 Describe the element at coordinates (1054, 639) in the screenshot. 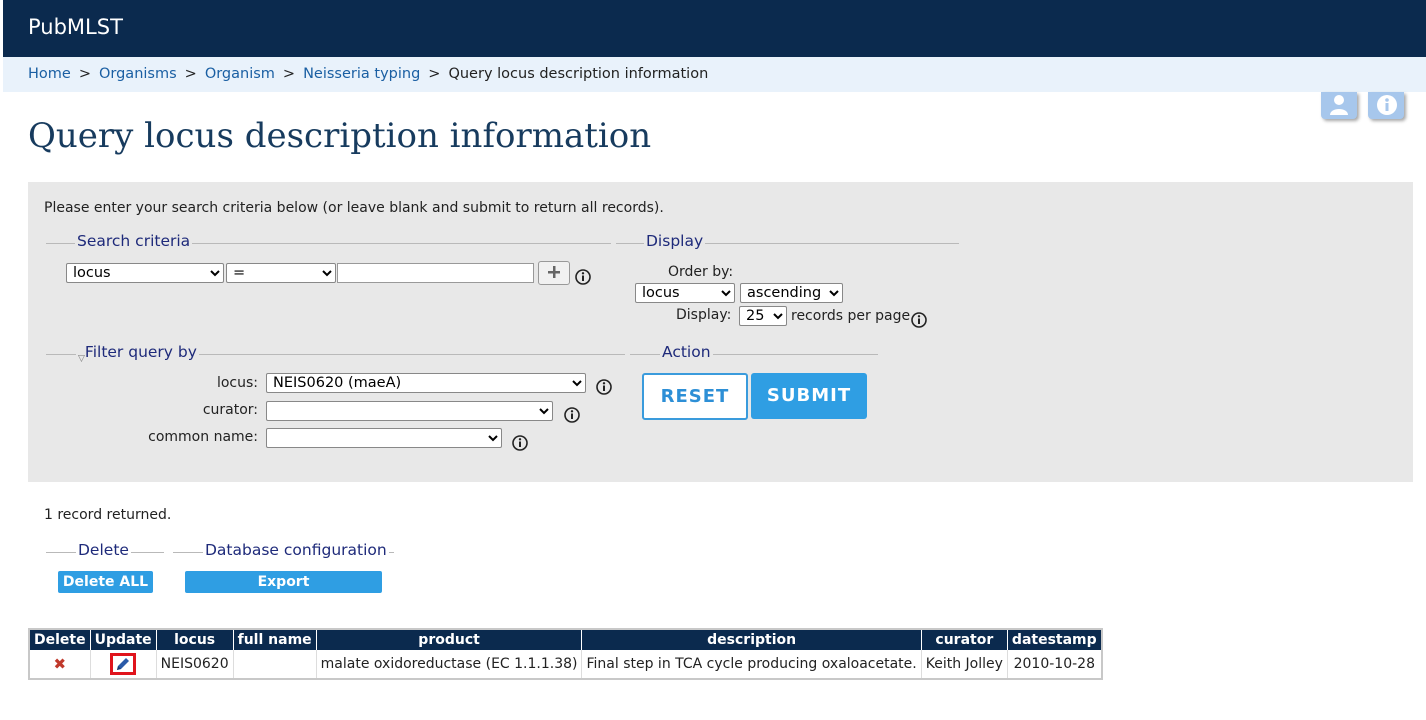

I see `column-header-datestamp: datestamp` at that location.